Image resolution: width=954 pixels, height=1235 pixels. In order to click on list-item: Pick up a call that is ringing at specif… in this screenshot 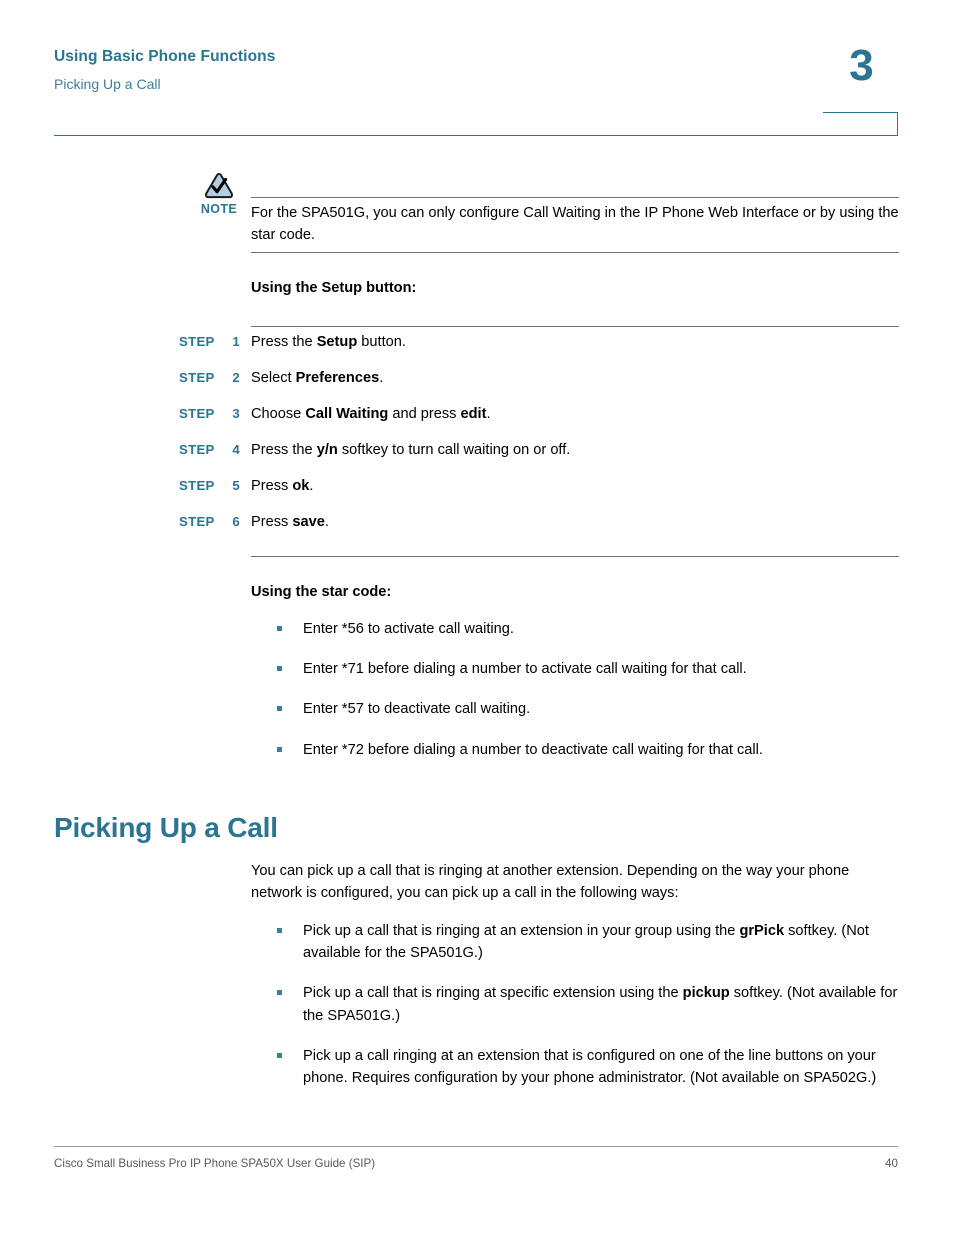, I will do `click(588, 1004)`.